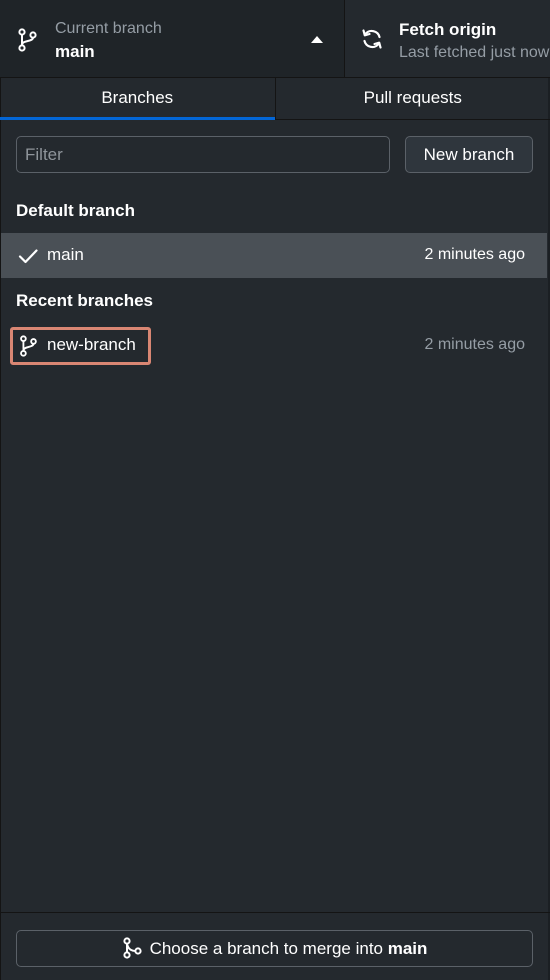  I want to click on left-border, so click(0, 529).